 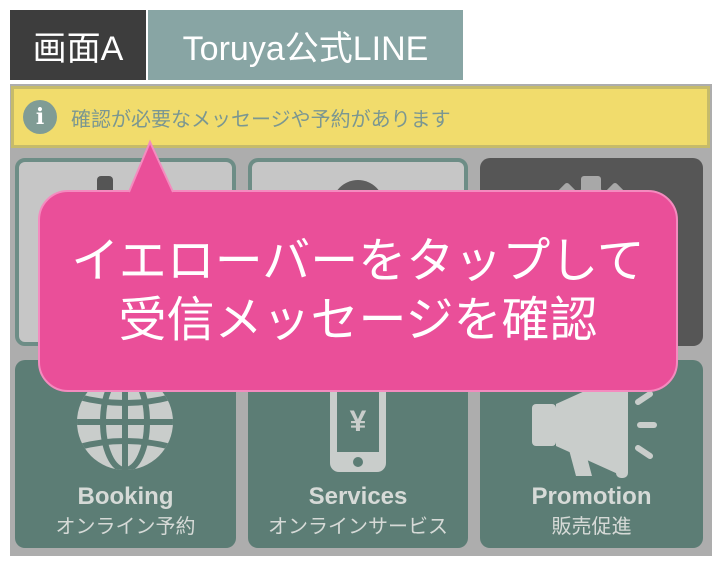 What do you see at coordinates (591, 527) in the screenshot?
I see `tile-subtitle-promotion: 販売促進` at bounding box center [591, 527].